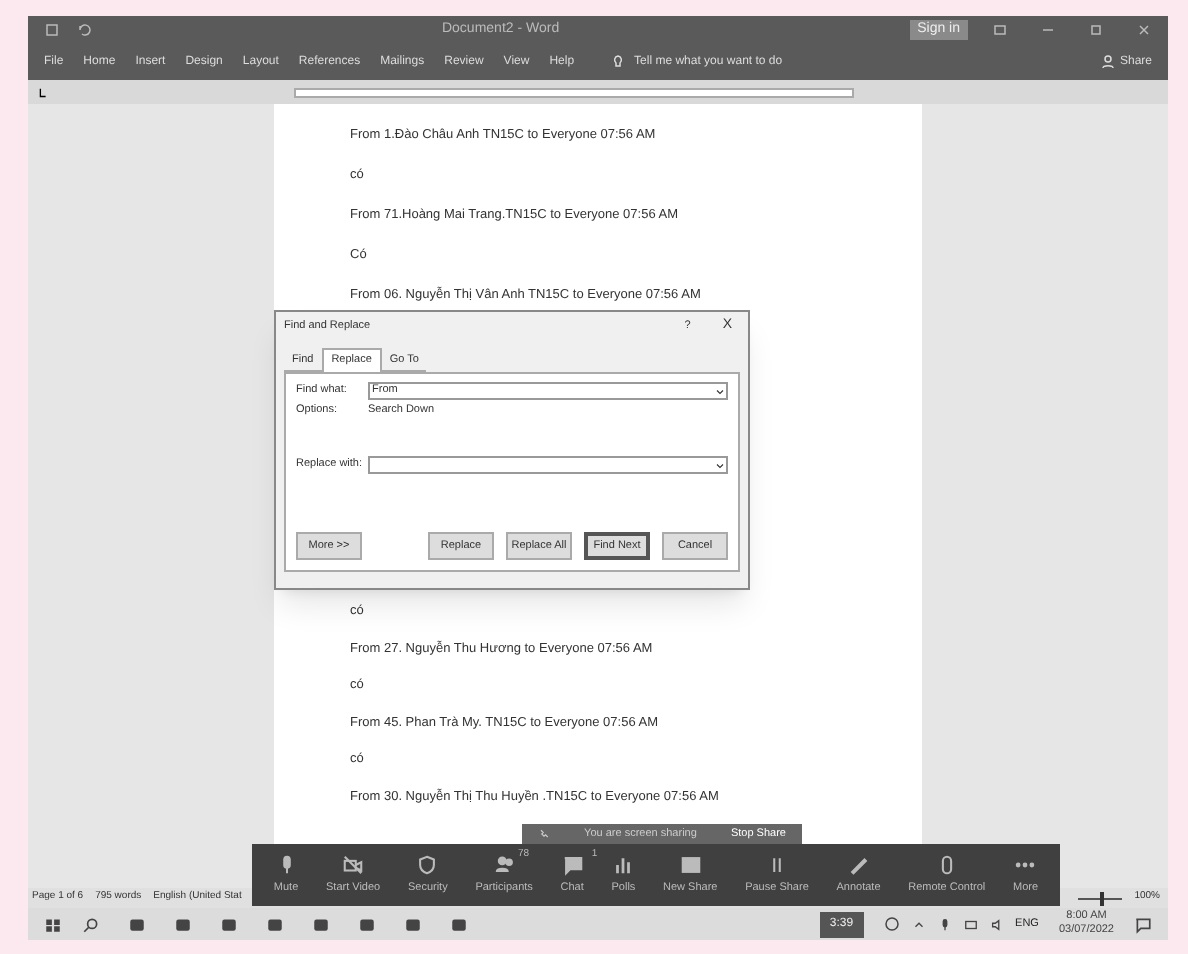 This screenshot has width=1188, height=954. What do you see at coordinates (504, 864) in the screenshot?
I see `people-icon` at bounding box center [504, 864].